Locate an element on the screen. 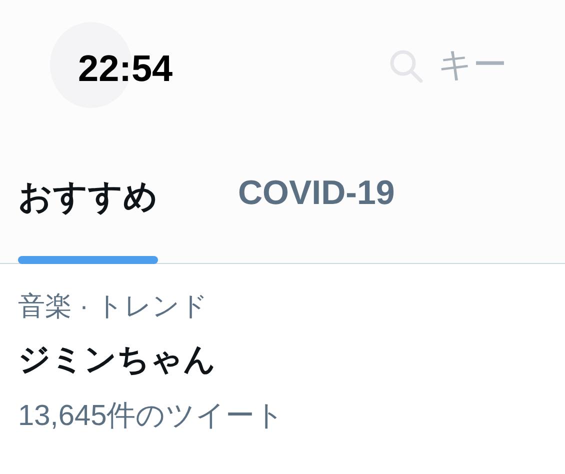 The height and width of the screenshot is (474, 565). trend-title: ジミンちゃん is located at coordinates (282, 360).